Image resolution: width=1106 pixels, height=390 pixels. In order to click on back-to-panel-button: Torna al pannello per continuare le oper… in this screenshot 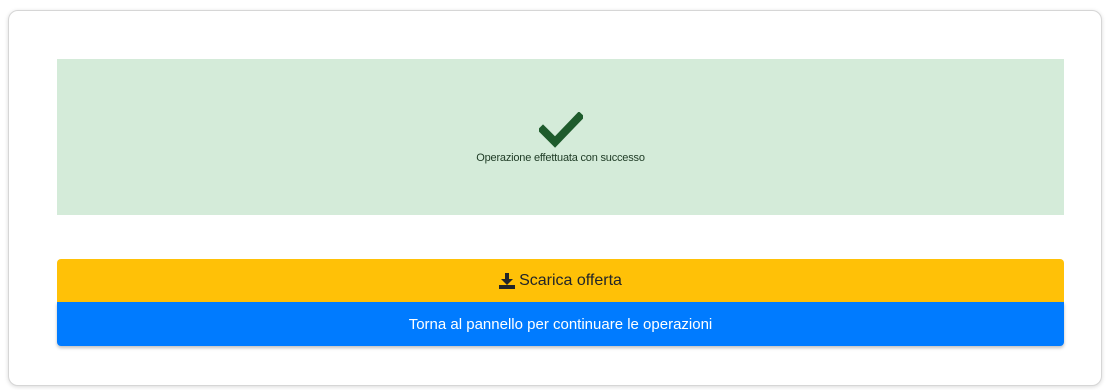, I will do `click(560, 324)`.